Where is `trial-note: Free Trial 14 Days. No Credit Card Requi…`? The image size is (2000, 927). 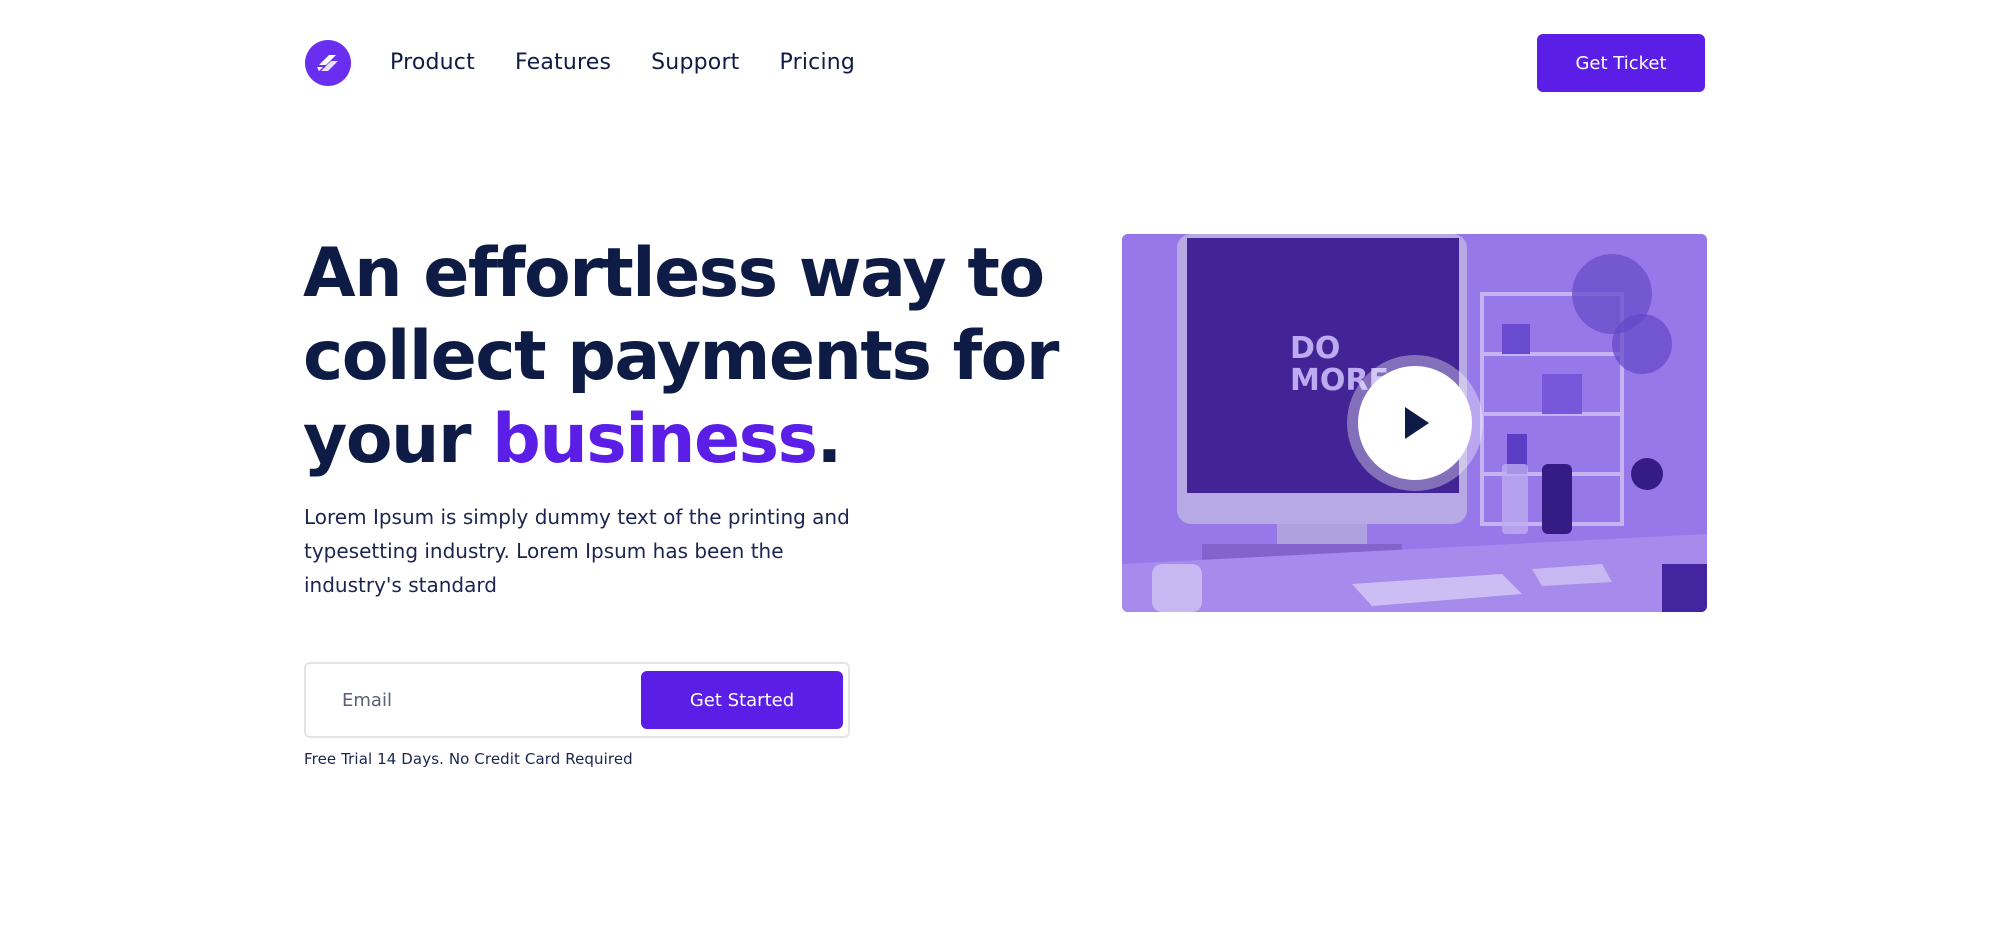 trial-note: Free Trial 14 Days. No Credit Card Requi… is located at coordinates (468, 759).